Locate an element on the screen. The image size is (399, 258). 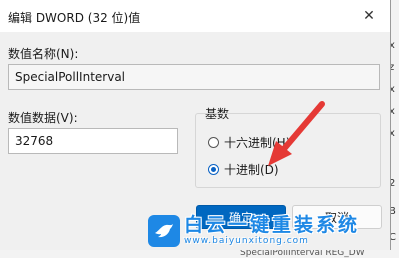
value-data-text: 32768 is located at coordinates (34, 141).